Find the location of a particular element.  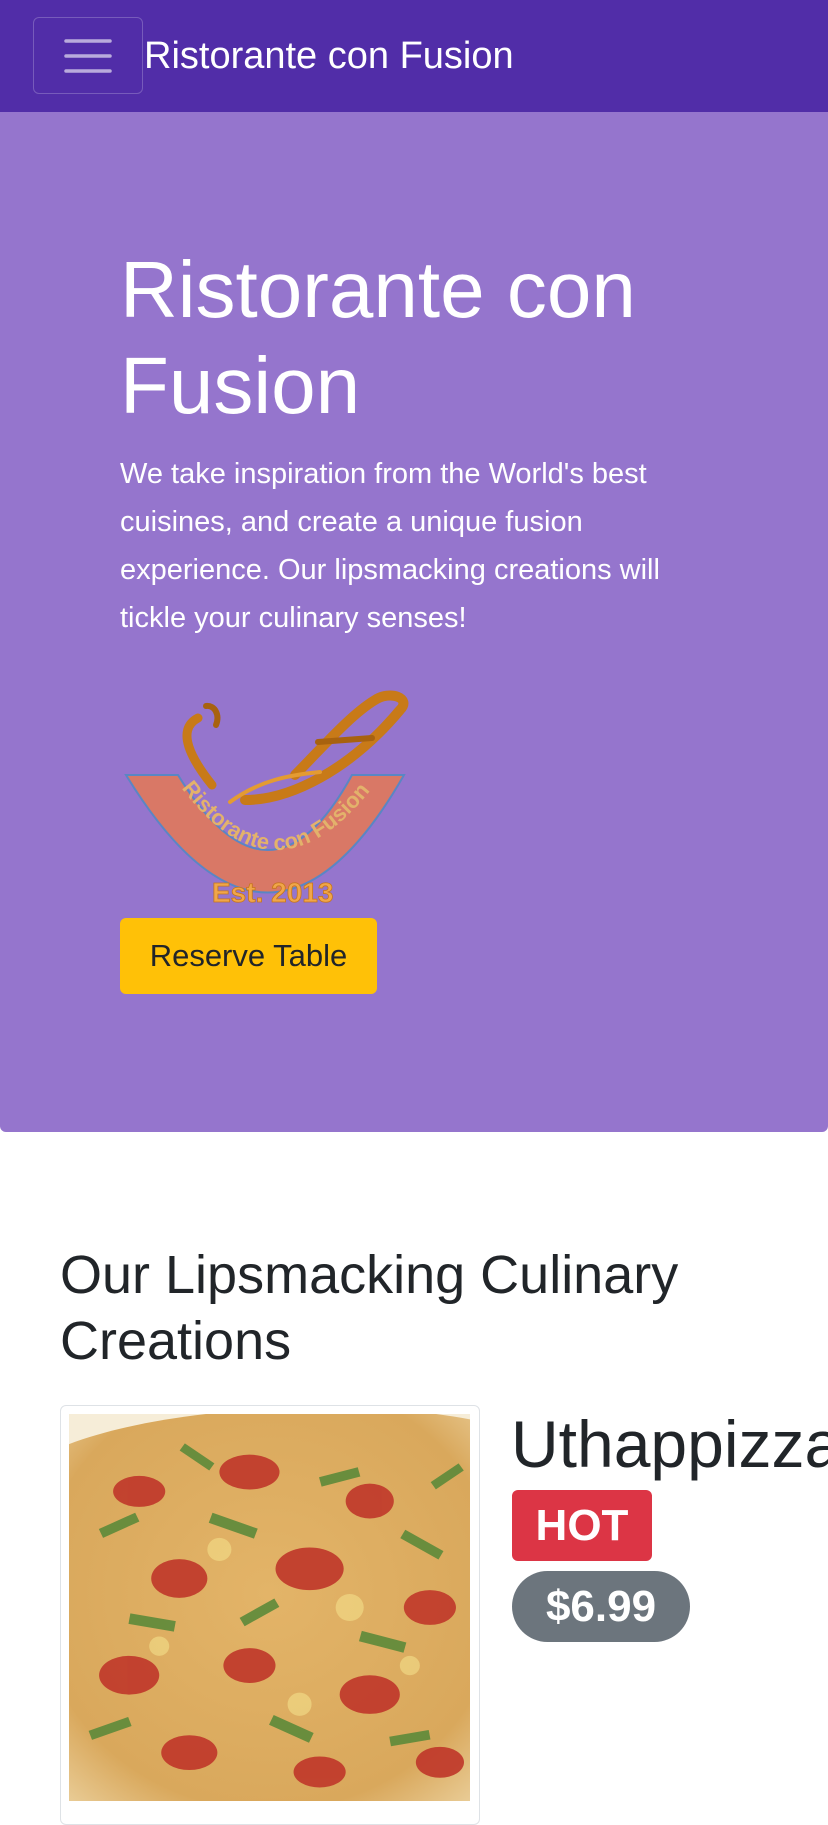

reserve-table-button: Reserve Table is located at coordinates (248, 956).